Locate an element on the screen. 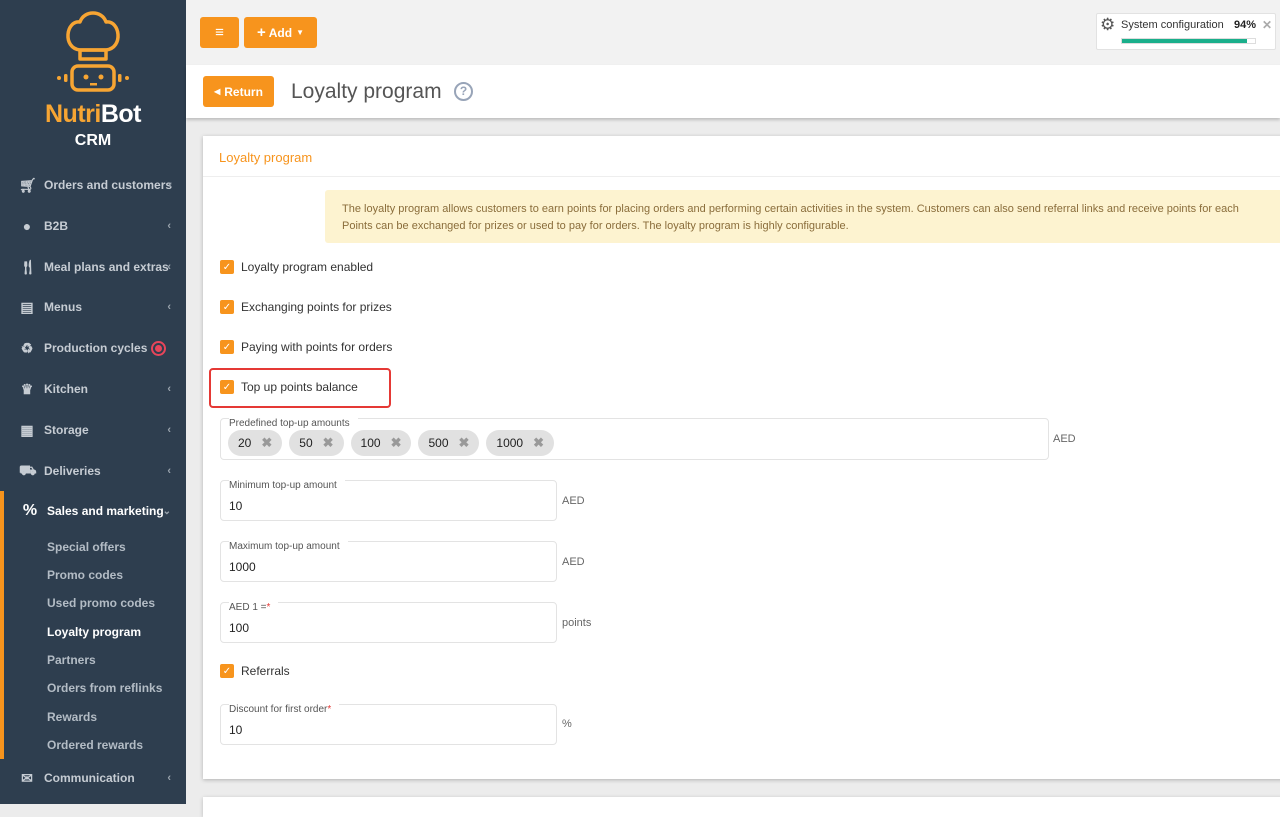  minimum-topup-input: Minimum top-up amount 10 is located at coordinates (388, 500).